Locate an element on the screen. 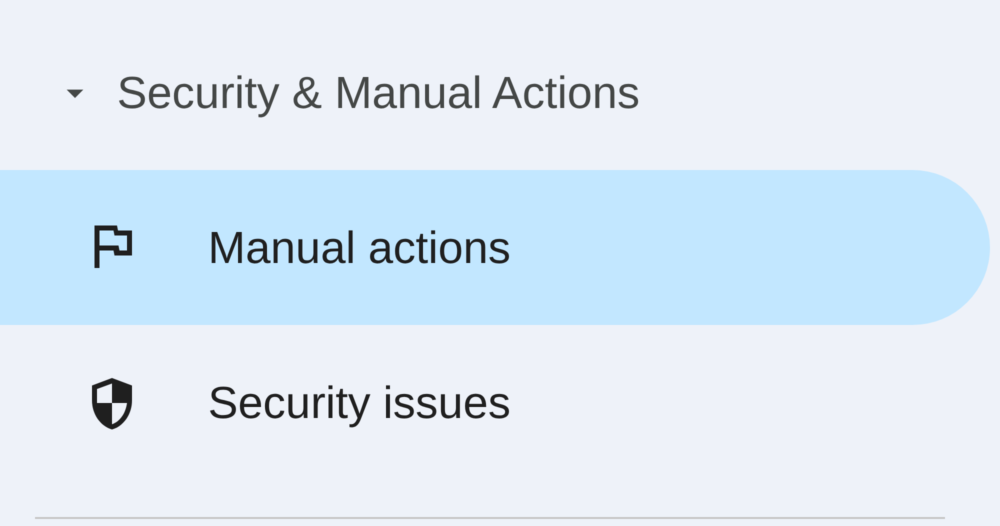 The width and height of the screenshot is (1000, 526). section-title: Security & Manual Actions is located at coordinates (378, 93).